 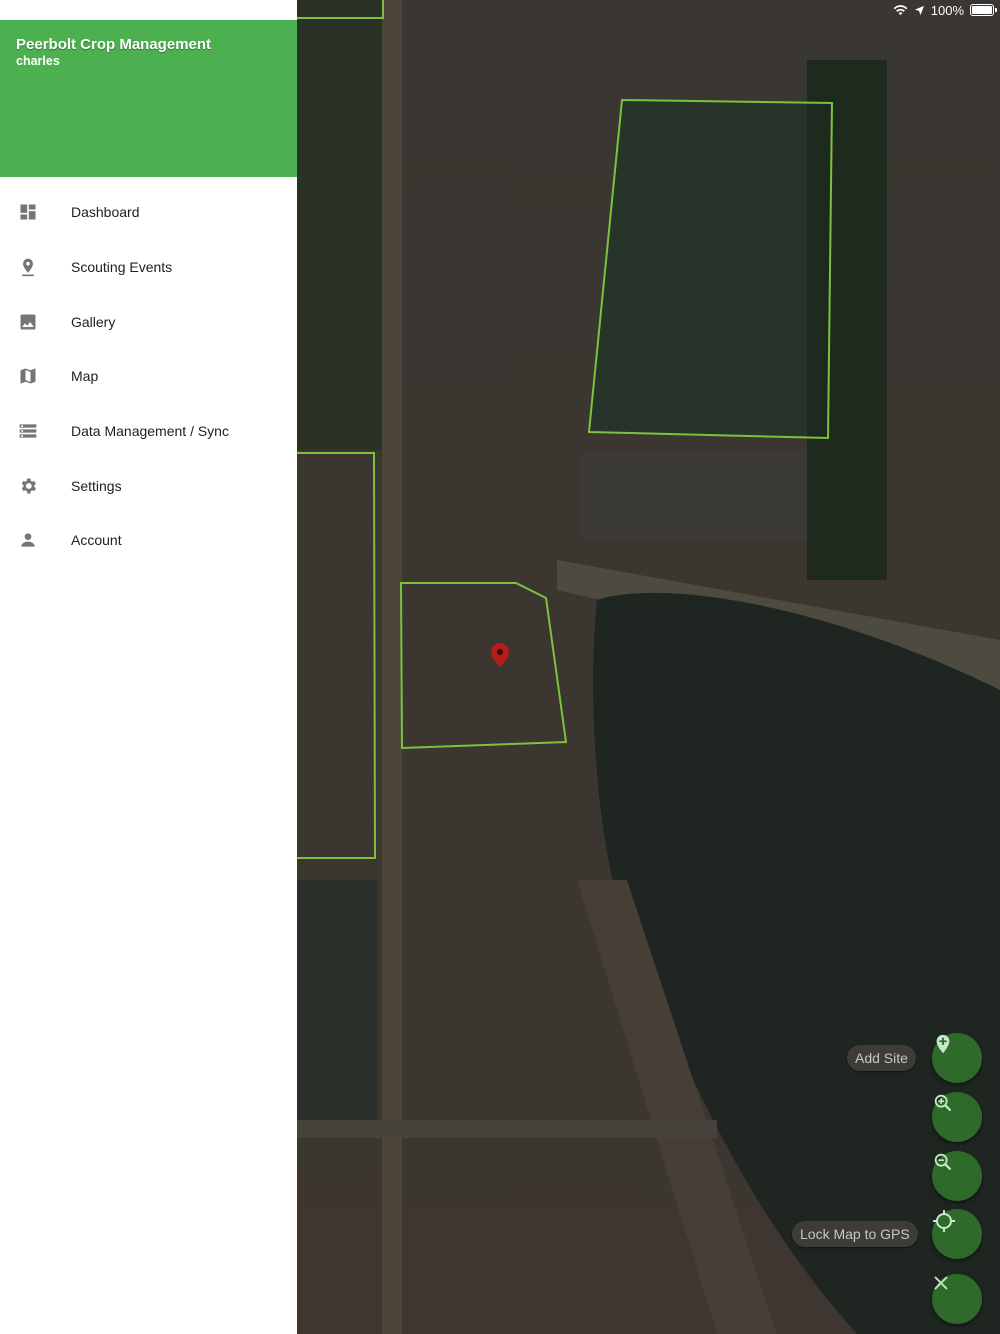 What do you see at coordinates (919, 10) in the screenshot?
I see `location-arrow-icon` at bounding box center [919, 10].